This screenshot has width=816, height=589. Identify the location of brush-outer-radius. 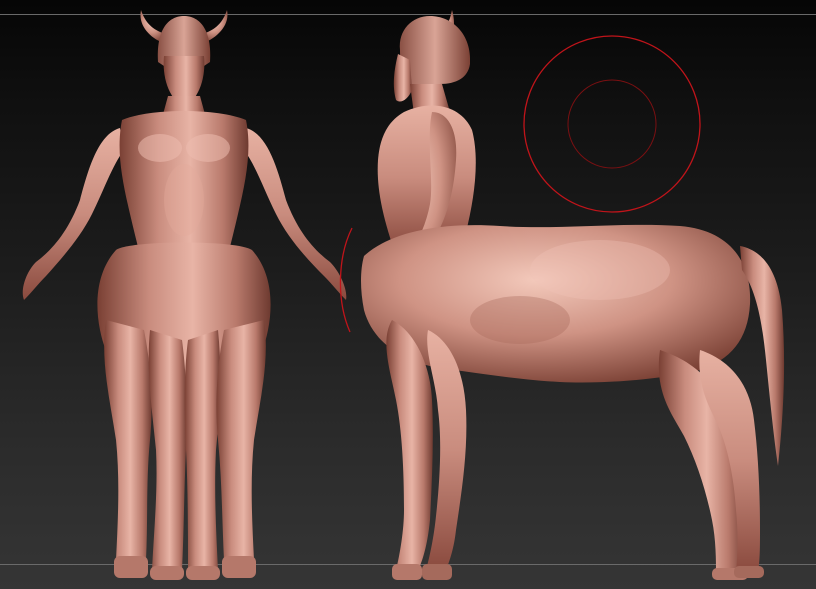
(612, 124).